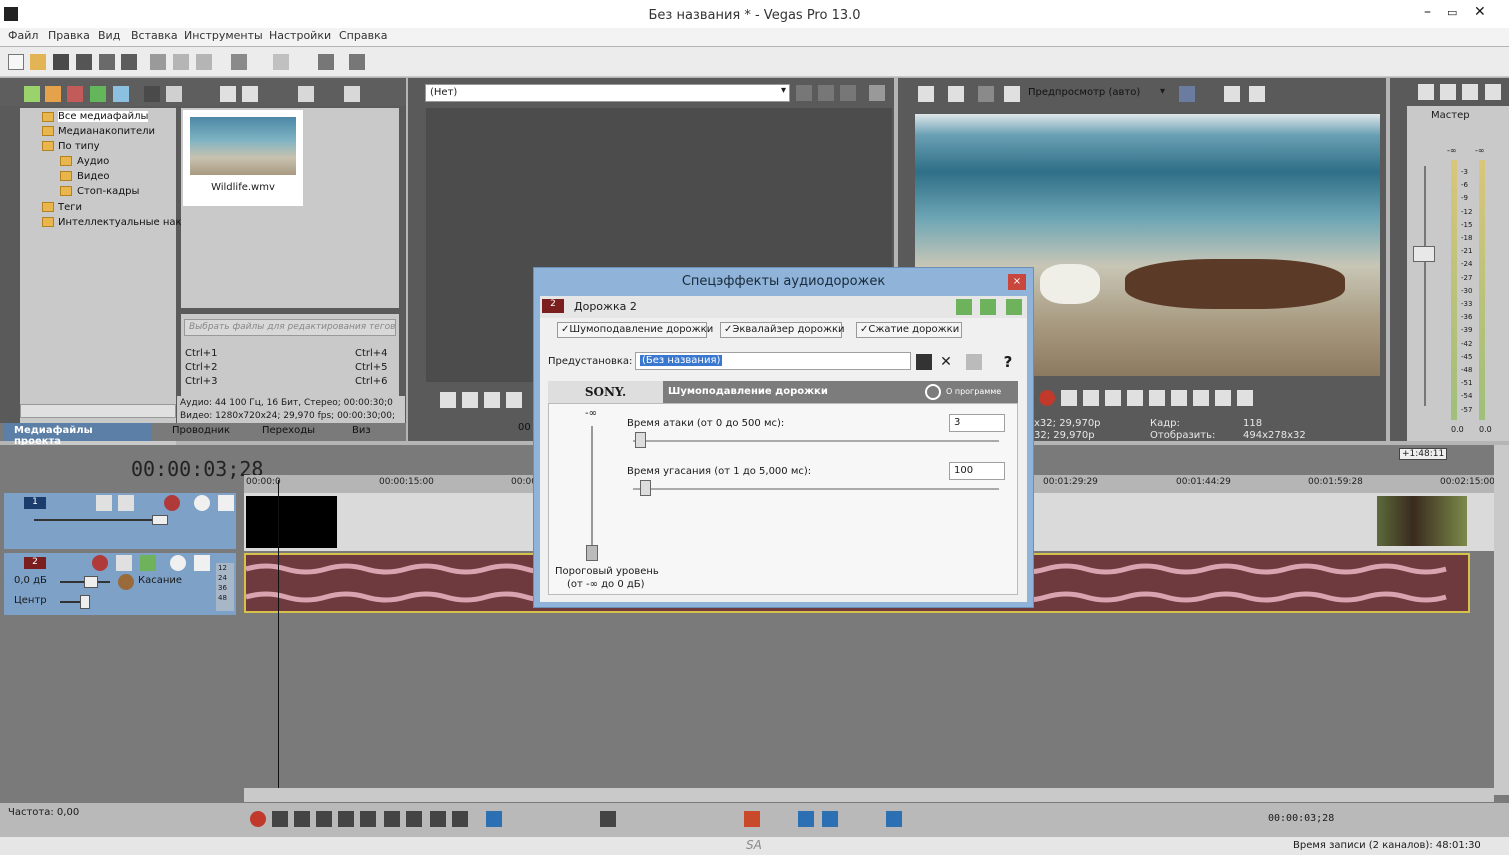  Describe the element at coordinates (84, 62) in the screenshot. I see `save-as-icon` at that location.